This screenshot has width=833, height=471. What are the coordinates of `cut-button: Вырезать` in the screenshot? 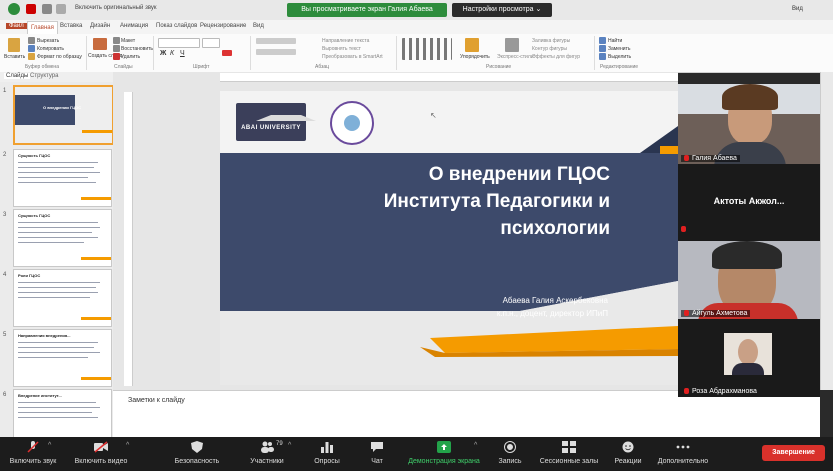 It's located at (48, 41).